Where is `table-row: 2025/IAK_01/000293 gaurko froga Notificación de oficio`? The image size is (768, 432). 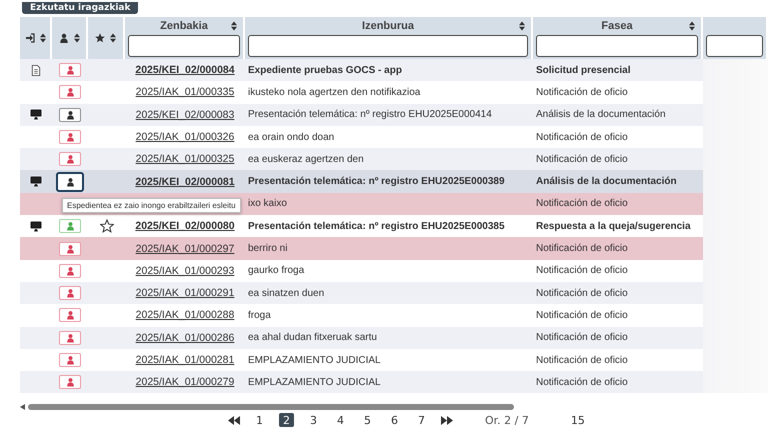 table-row: 2025/IAK_01/000293 gaurko froga Notificación de oficio is located at coordinates (394, 271).